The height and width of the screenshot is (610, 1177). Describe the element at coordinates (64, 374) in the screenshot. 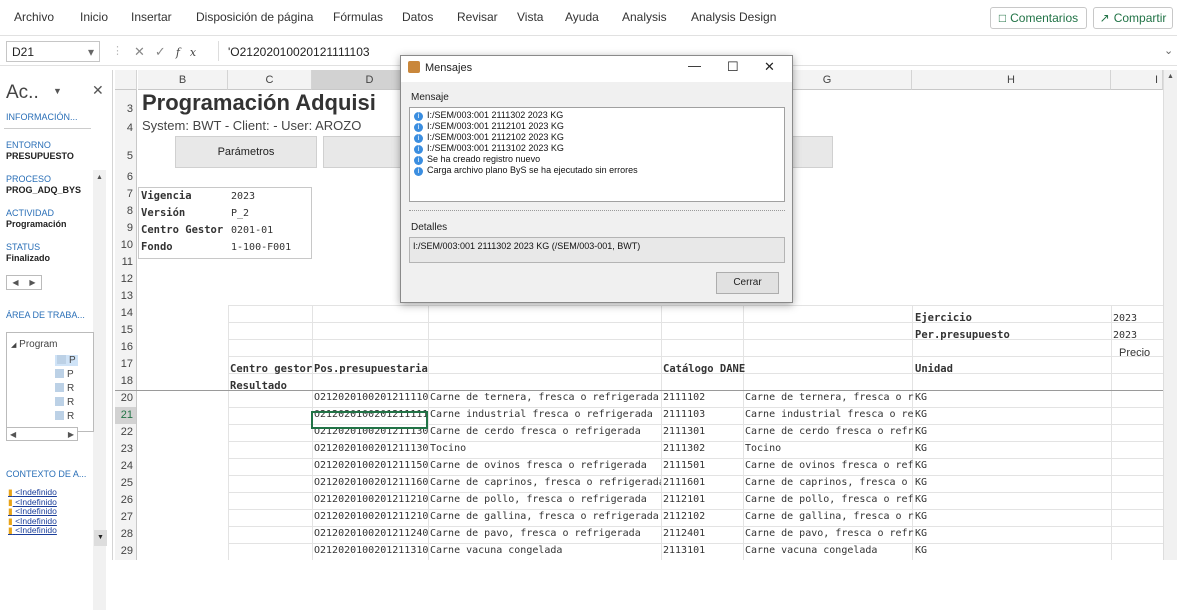

I see `tree-item: P` at that location.